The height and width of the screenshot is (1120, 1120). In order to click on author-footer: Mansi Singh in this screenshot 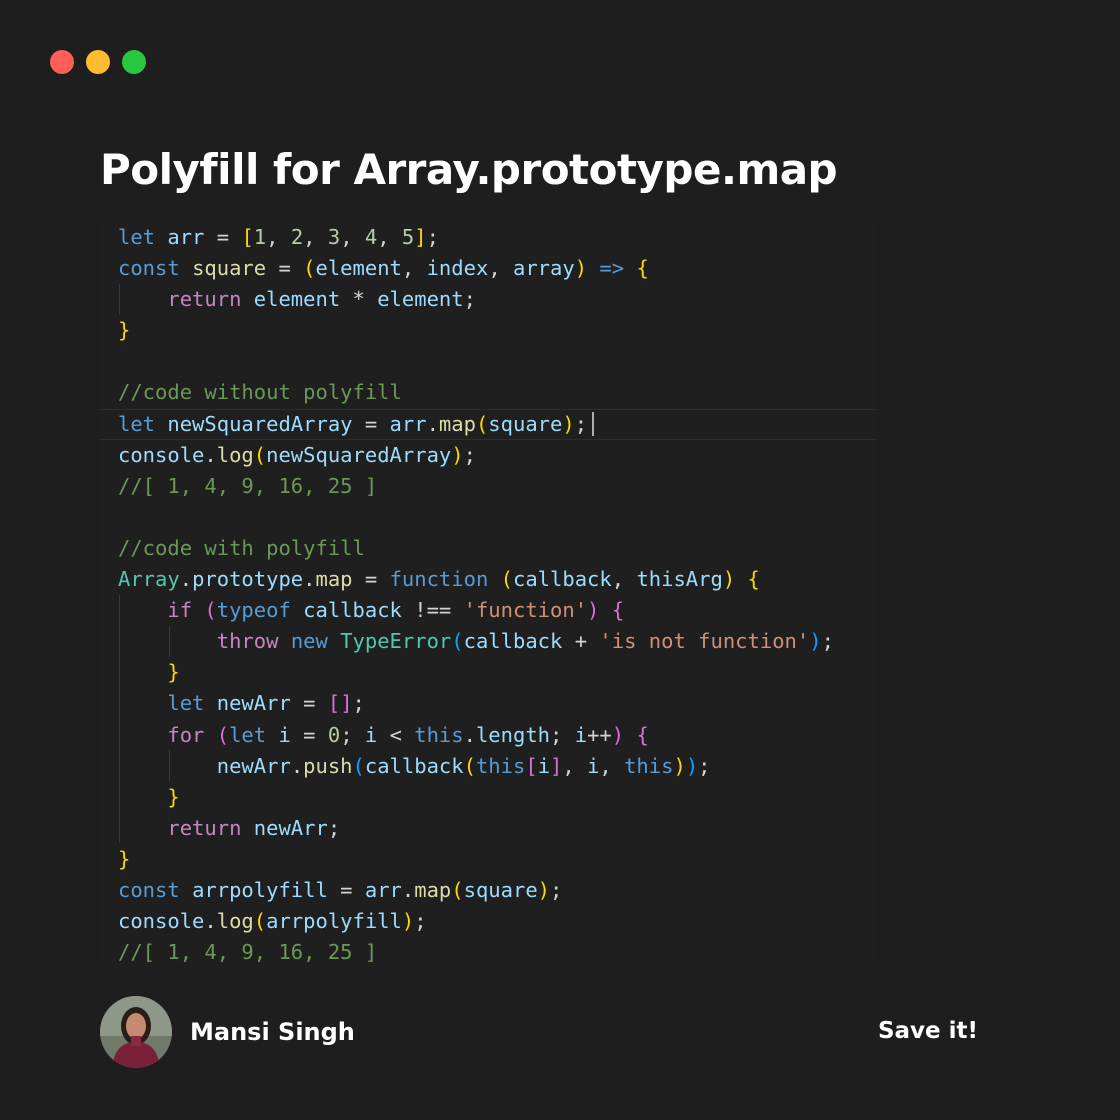, I will do `click(227, 1032)`.